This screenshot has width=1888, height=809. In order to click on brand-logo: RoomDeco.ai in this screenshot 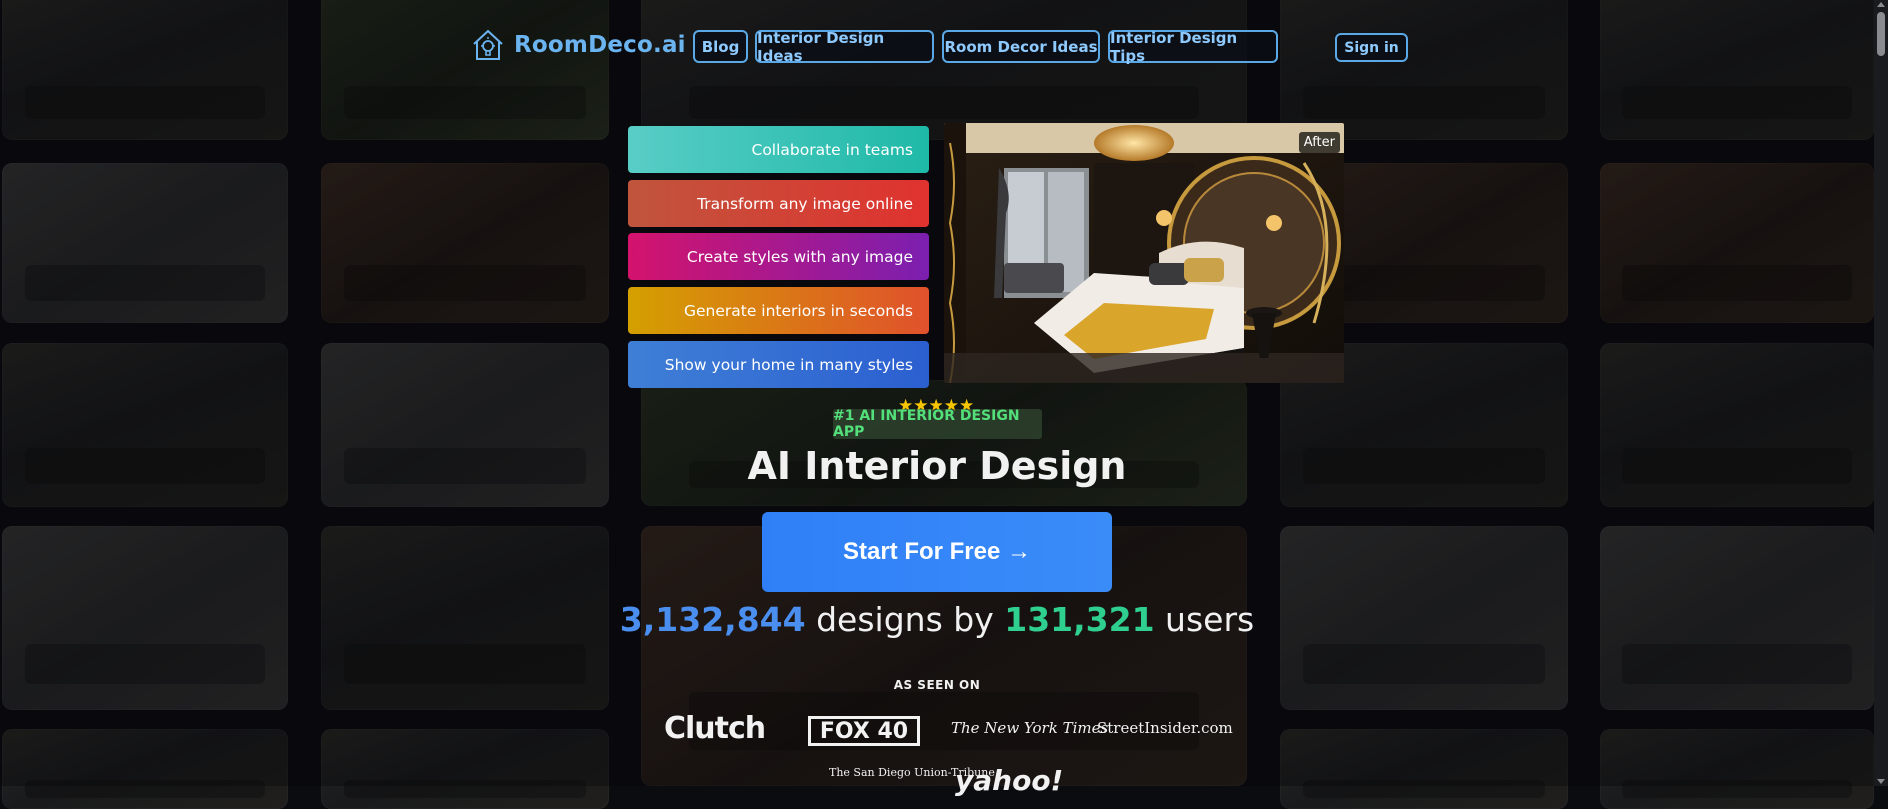, I will do `click(578, 45)`.